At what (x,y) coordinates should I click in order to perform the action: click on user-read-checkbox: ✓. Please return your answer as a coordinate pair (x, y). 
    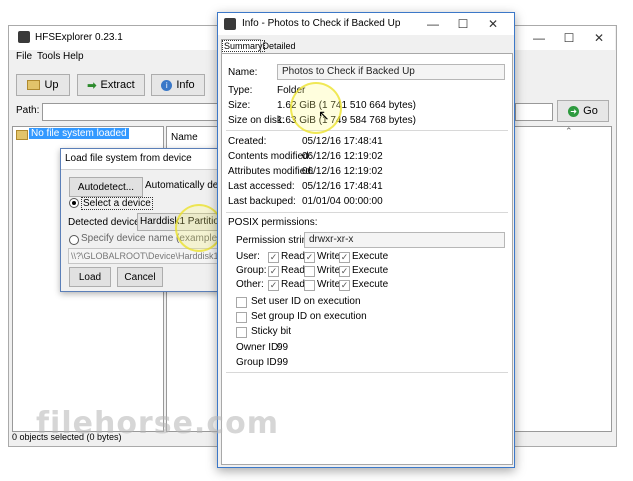
    Looking at the image, I should click on (273, 257).